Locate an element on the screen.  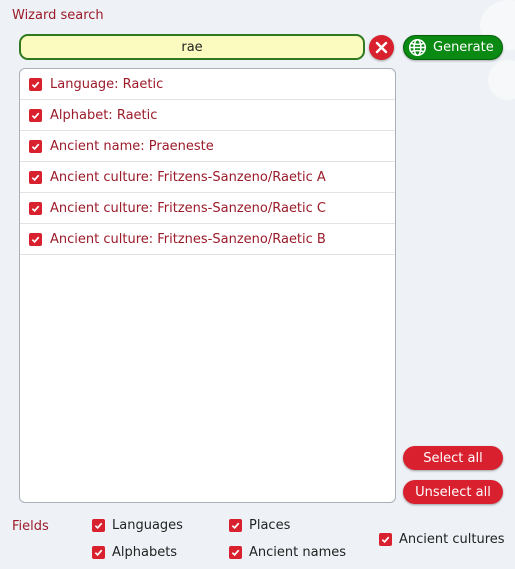
field-option-label: Alphabets is located at coordinates (145, 552).